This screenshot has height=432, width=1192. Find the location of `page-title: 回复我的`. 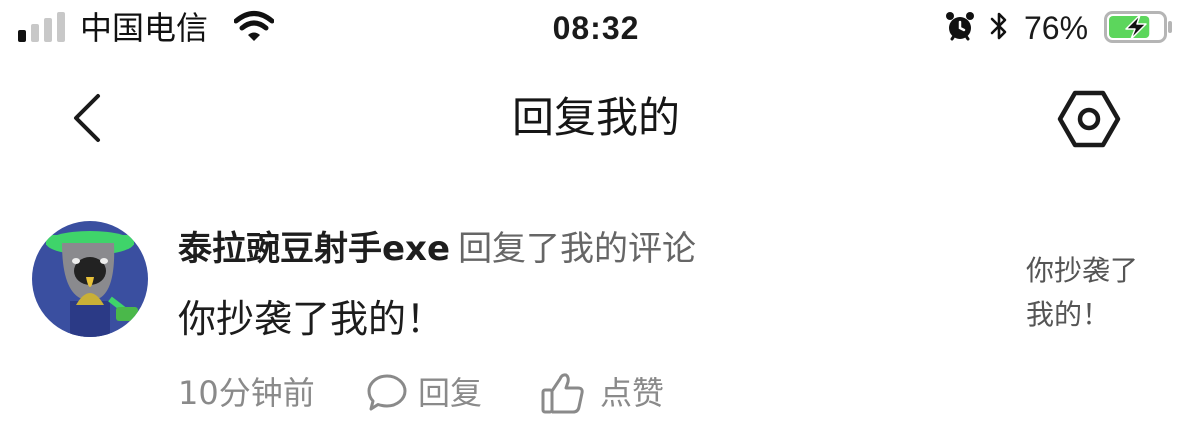

page-title: 回复我的 is located at coordinates (595, 117).